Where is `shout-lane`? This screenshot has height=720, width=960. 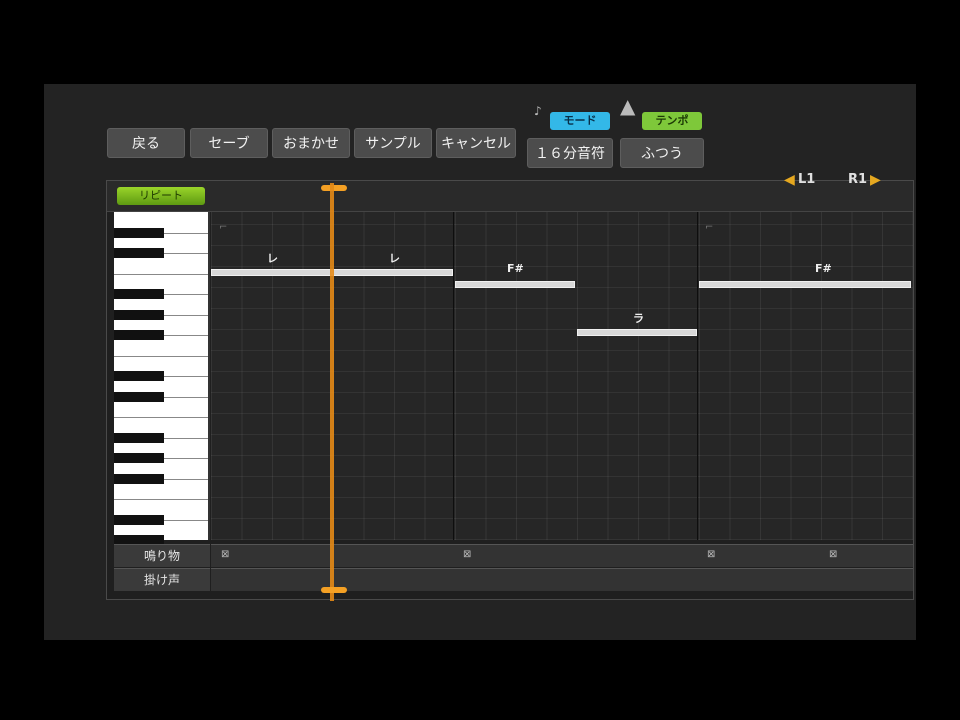 shout-lane is located at coordinates (562, 579).